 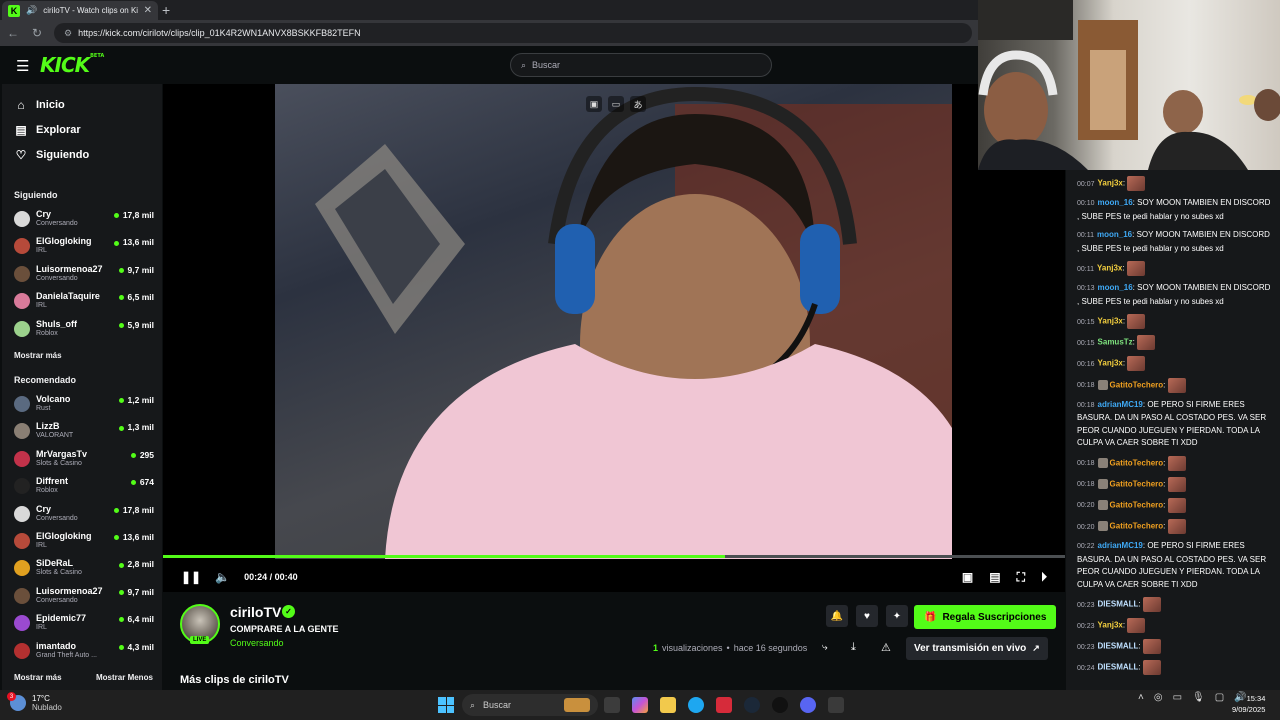 I want to click on chevron-up-icon: ˄, so click(x=1141, y=697).